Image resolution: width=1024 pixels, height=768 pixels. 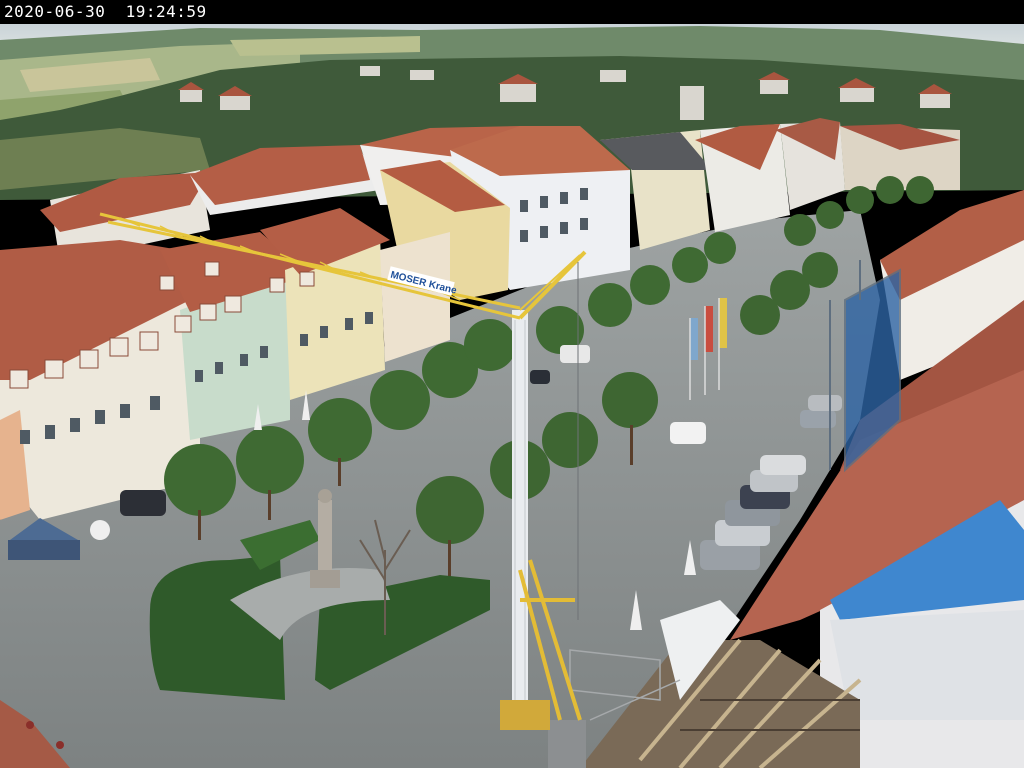 I want to click on timestamp-overlay: 2020-06-30 19:24:59, so click(x=105, y=11).